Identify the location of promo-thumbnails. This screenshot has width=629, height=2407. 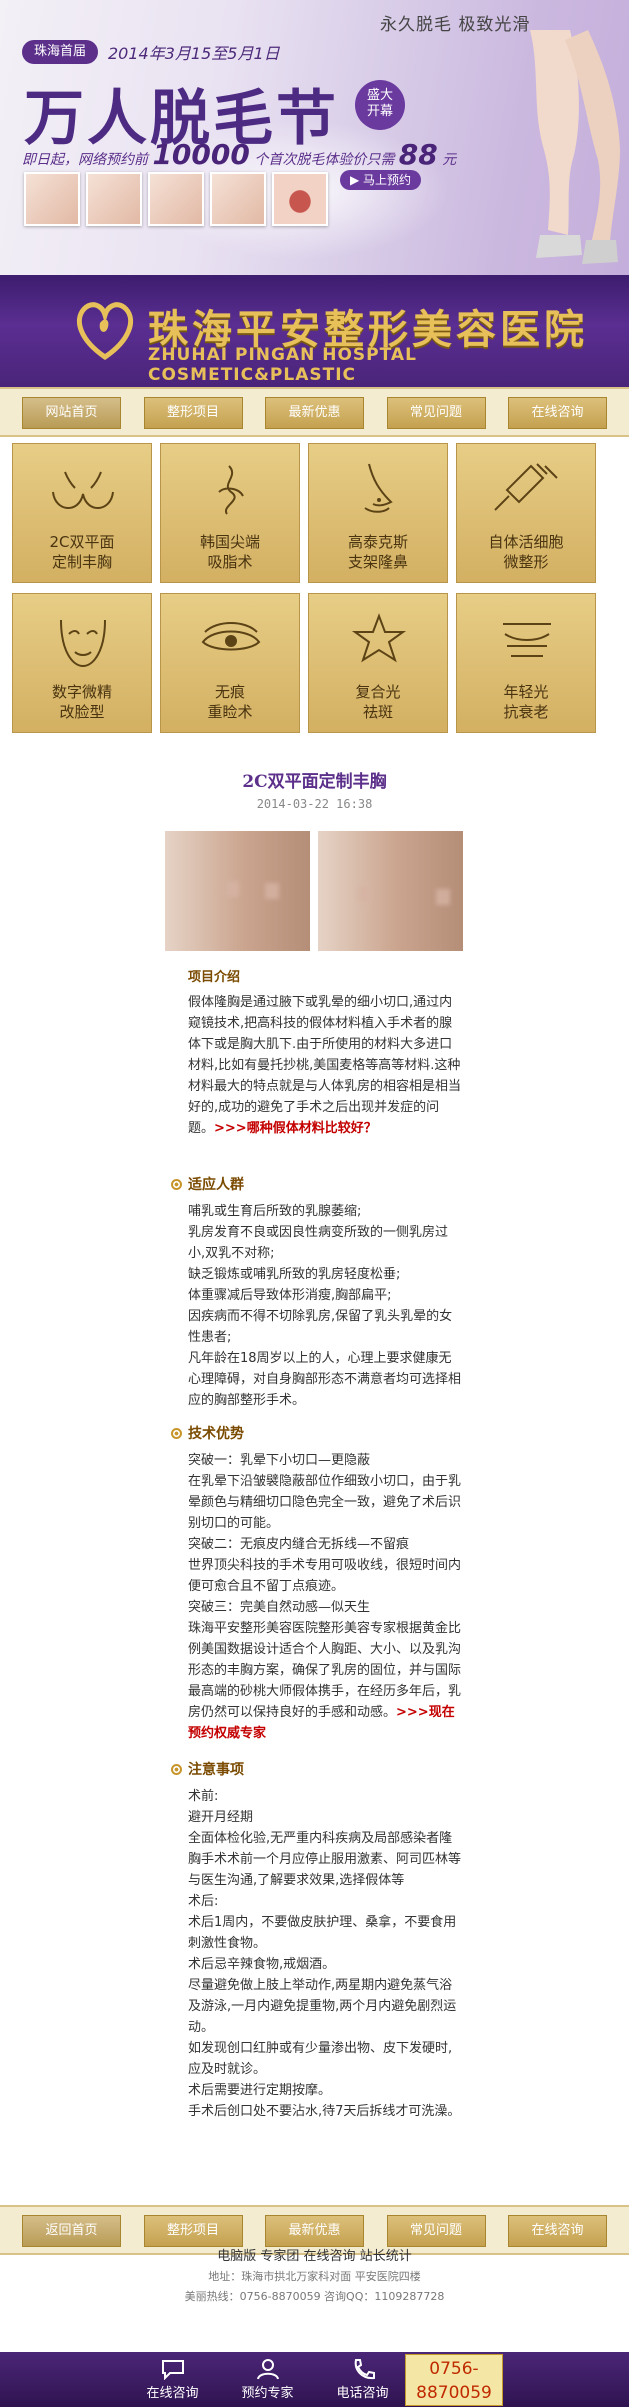
(176, 199).